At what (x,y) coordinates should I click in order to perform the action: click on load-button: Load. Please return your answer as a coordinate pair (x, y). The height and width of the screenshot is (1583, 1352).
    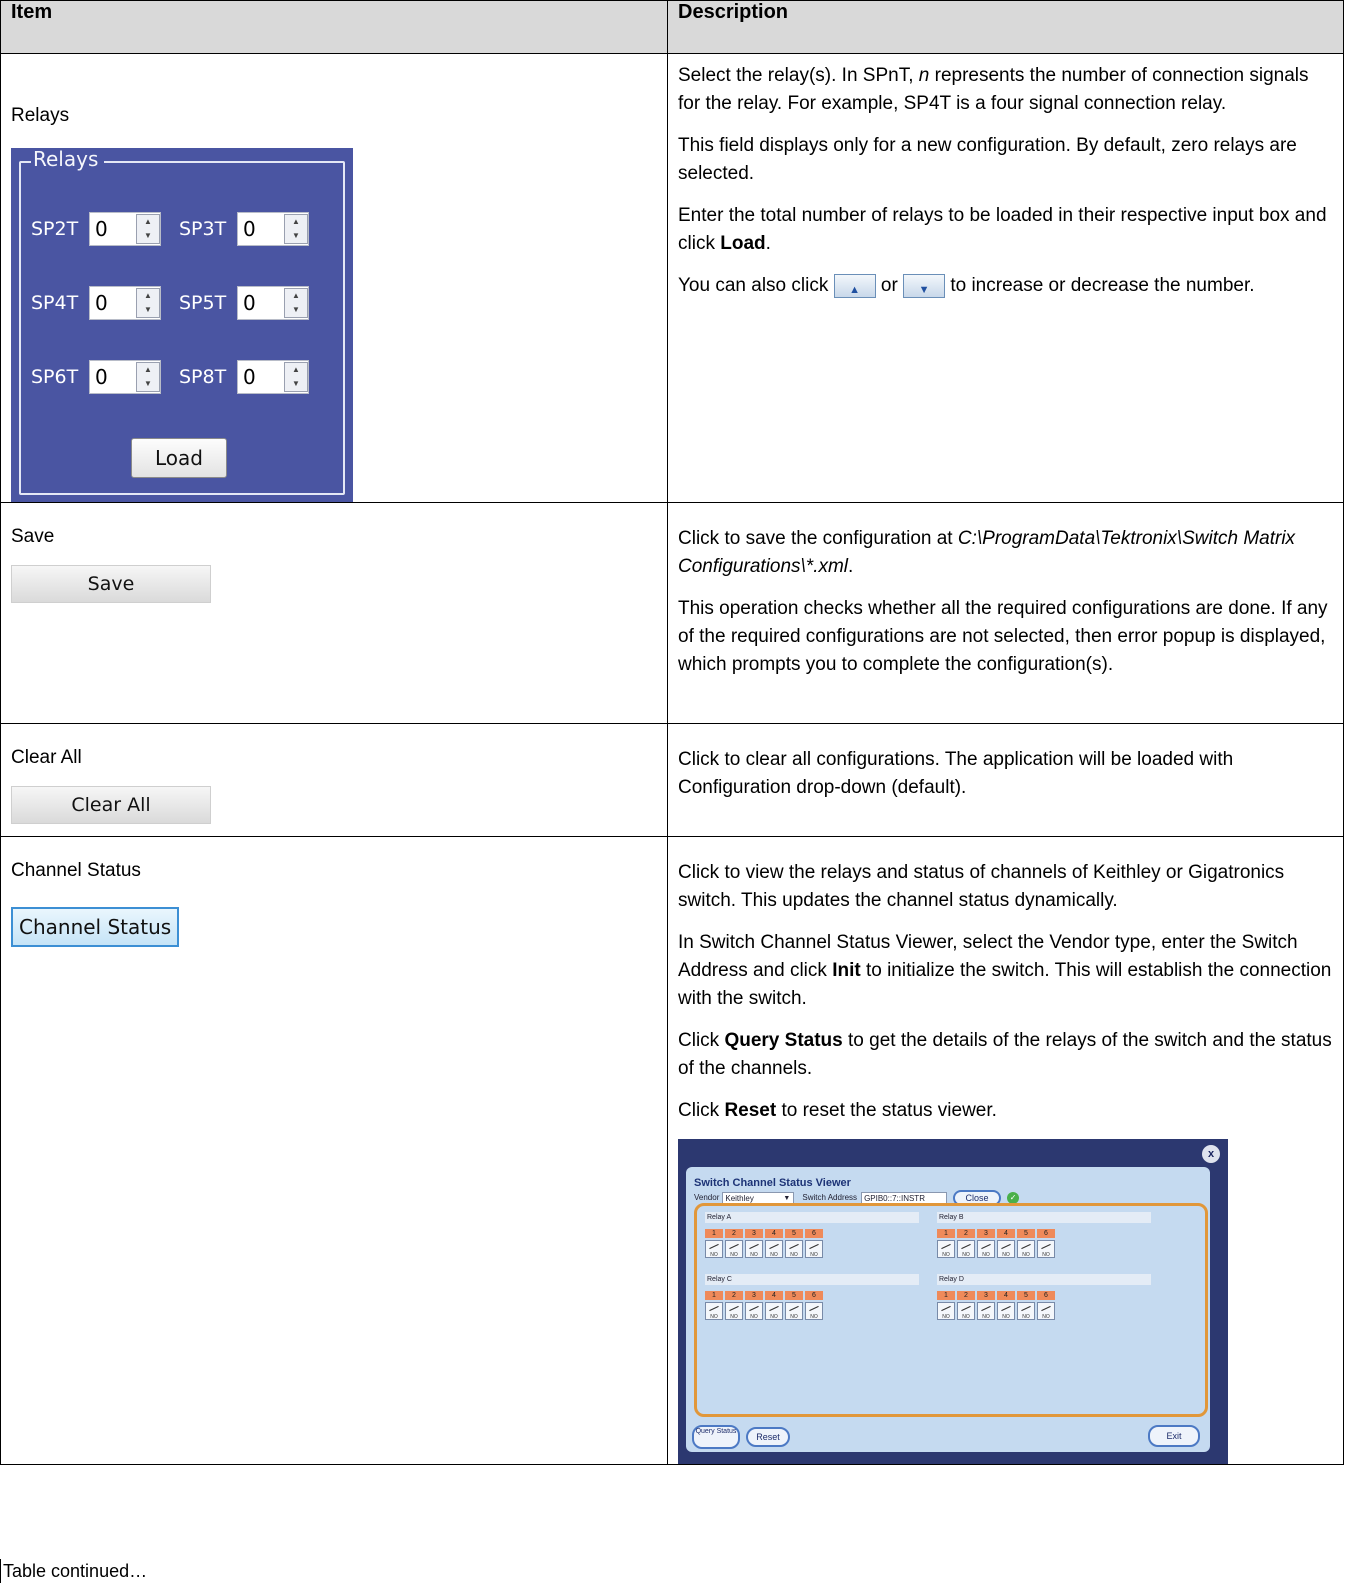
    Looking at the image, I should click on (179, 458).